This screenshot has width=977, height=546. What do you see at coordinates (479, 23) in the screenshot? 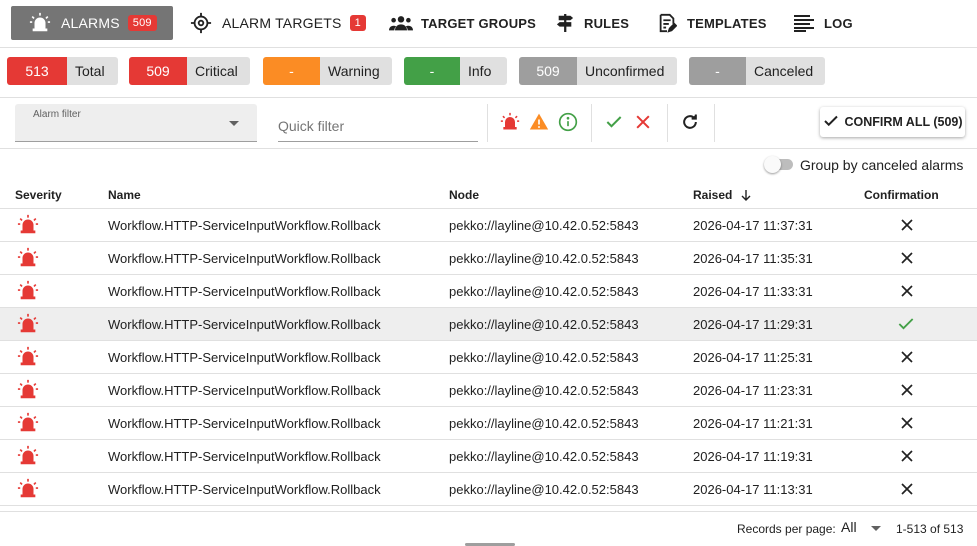
I see `tab-target-groups-label: TARGET GROUPS` at bounding box center [479, 23].